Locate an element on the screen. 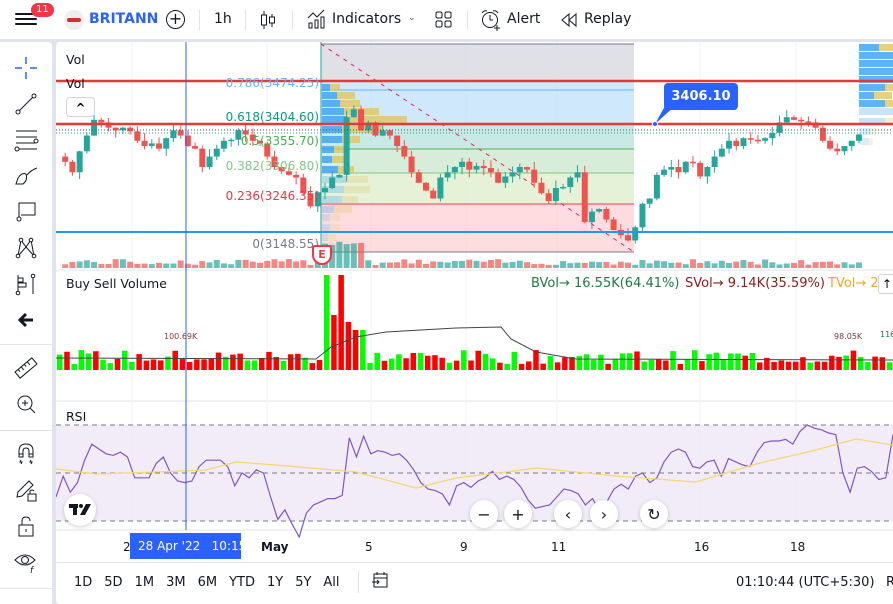 The width and height of the screenshot is (893, 604). symbol-name: BRITANN is located at coordinates (123, 19).